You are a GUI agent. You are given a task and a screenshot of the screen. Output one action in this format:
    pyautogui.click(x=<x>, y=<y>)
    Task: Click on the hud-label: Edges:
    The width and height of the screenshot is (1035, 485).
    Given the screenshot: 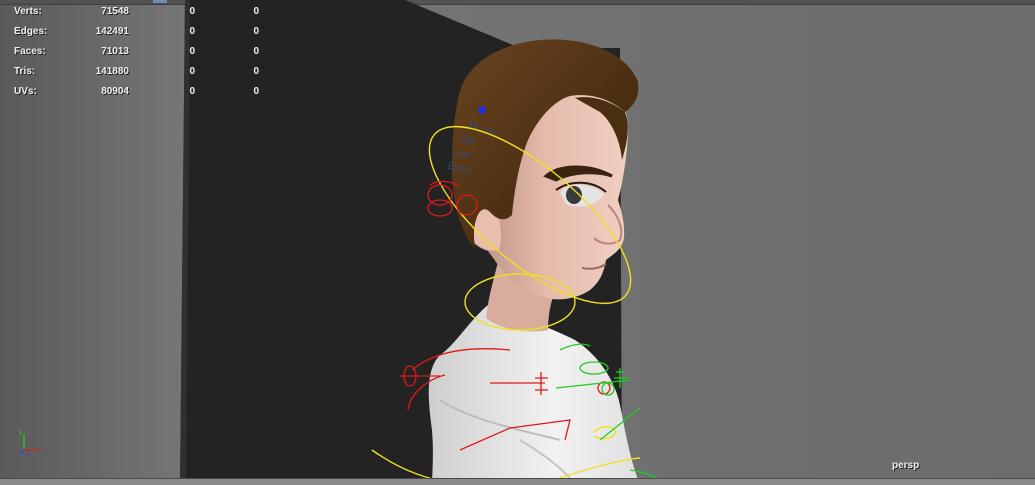 What is the action you would take?
    pyautogui.click(x=31, y=31)
    